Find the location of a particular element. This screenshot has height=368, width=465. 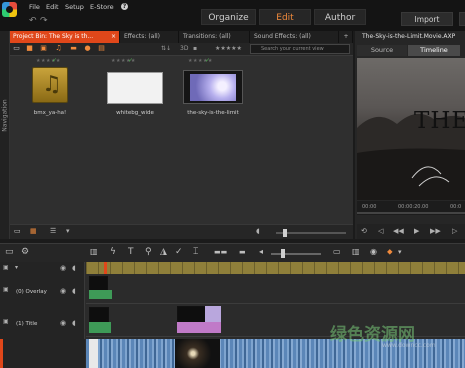

asset-thumb-video is located at coordinates (213, 87).